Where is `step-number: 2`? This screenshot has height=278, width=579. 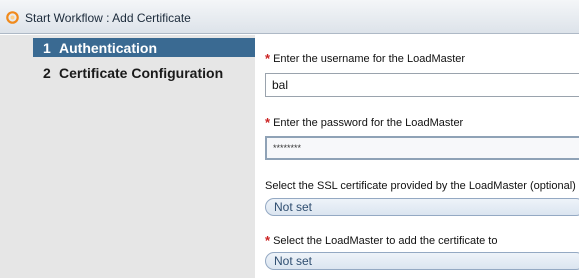 step-number: 2 is located at coordinates (47, 72).